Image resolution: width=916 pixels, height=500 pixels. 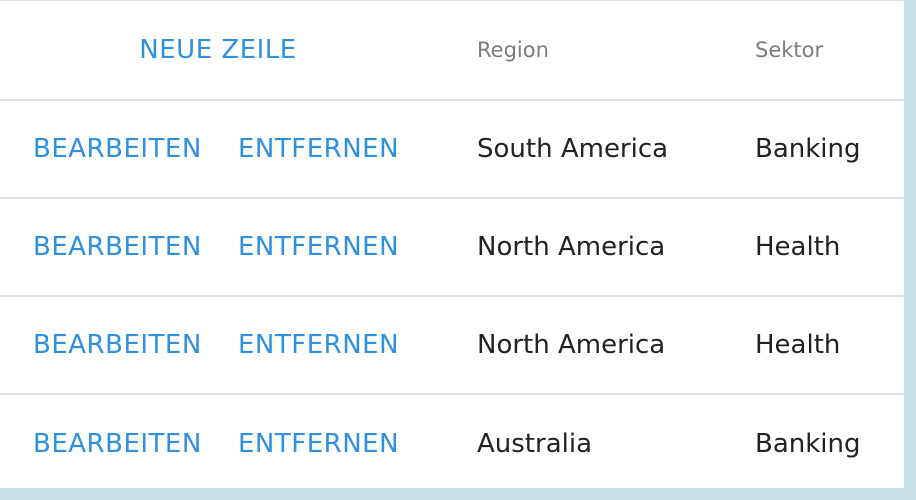 What do you see at coordinates (535, 444) in the screenshot?
I see `cell-region: Australia` at bounding box center [535, 444].